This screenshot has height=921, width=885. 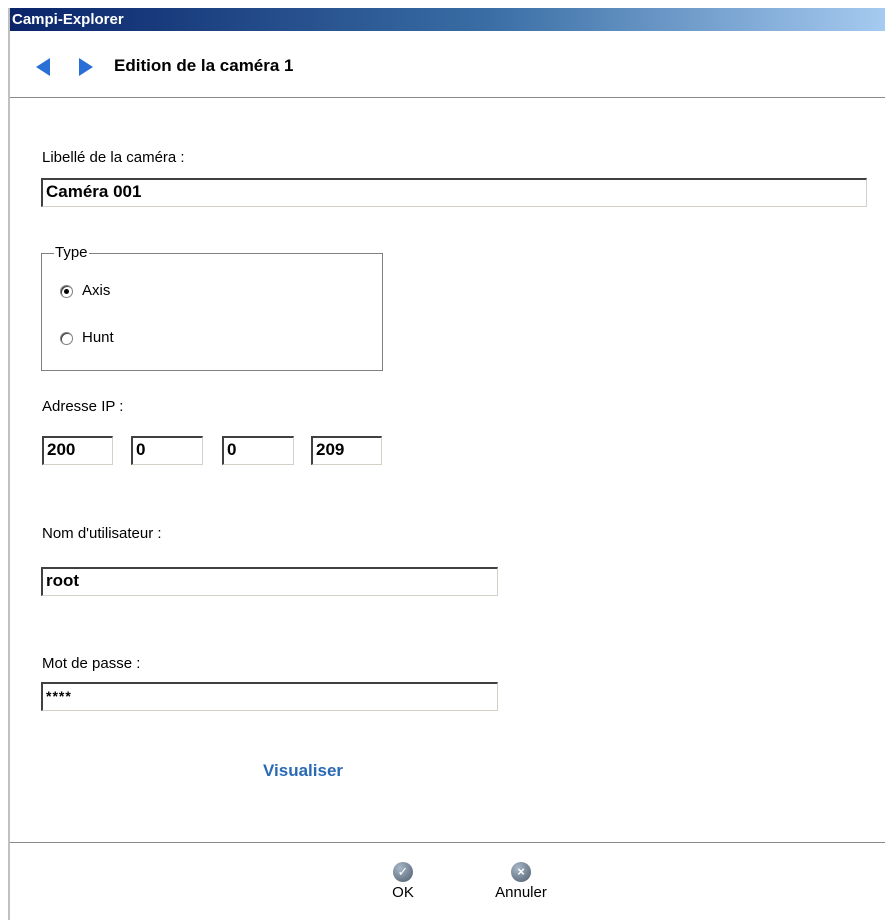 What do you see at coordinates (91, 663) in the screenshot?
I see `password-label: Mot de passe :` at bounding box center [91, 663].